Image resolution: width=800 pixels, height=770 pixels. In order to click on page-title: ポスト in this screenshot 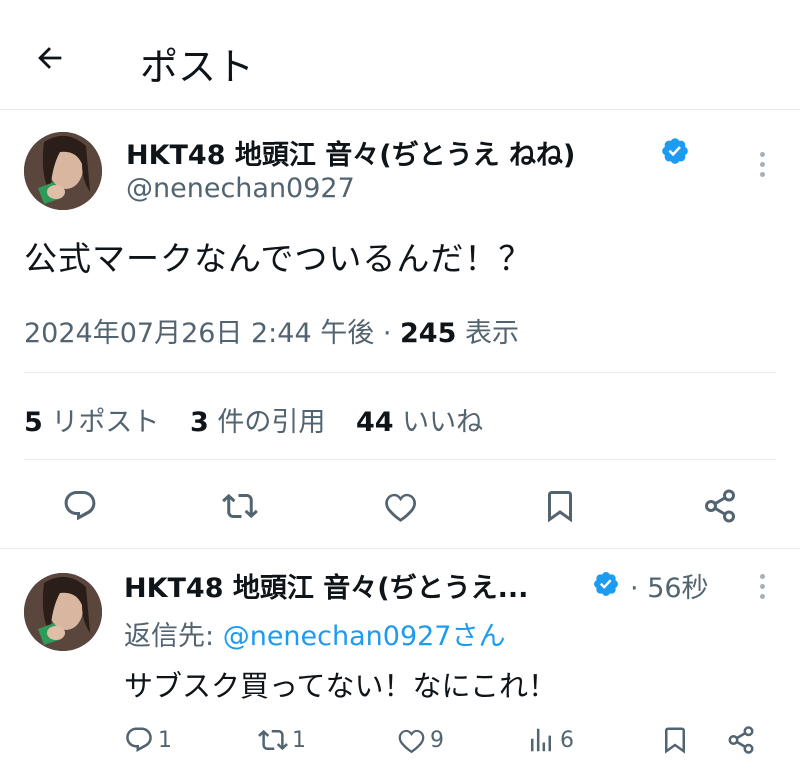, I will do `click(197, 67)`.